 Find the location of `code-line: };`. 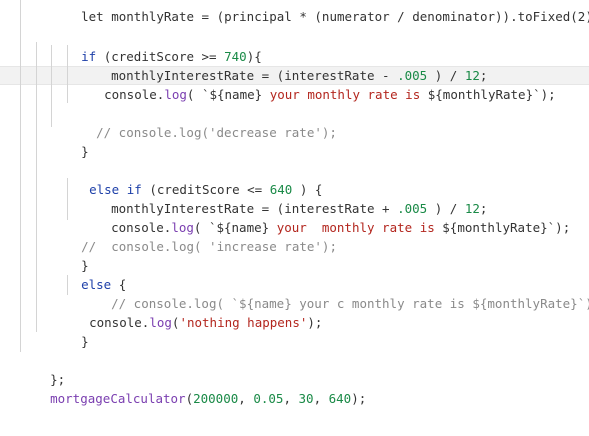

code-line: }; is located at coordinates (42, 369).